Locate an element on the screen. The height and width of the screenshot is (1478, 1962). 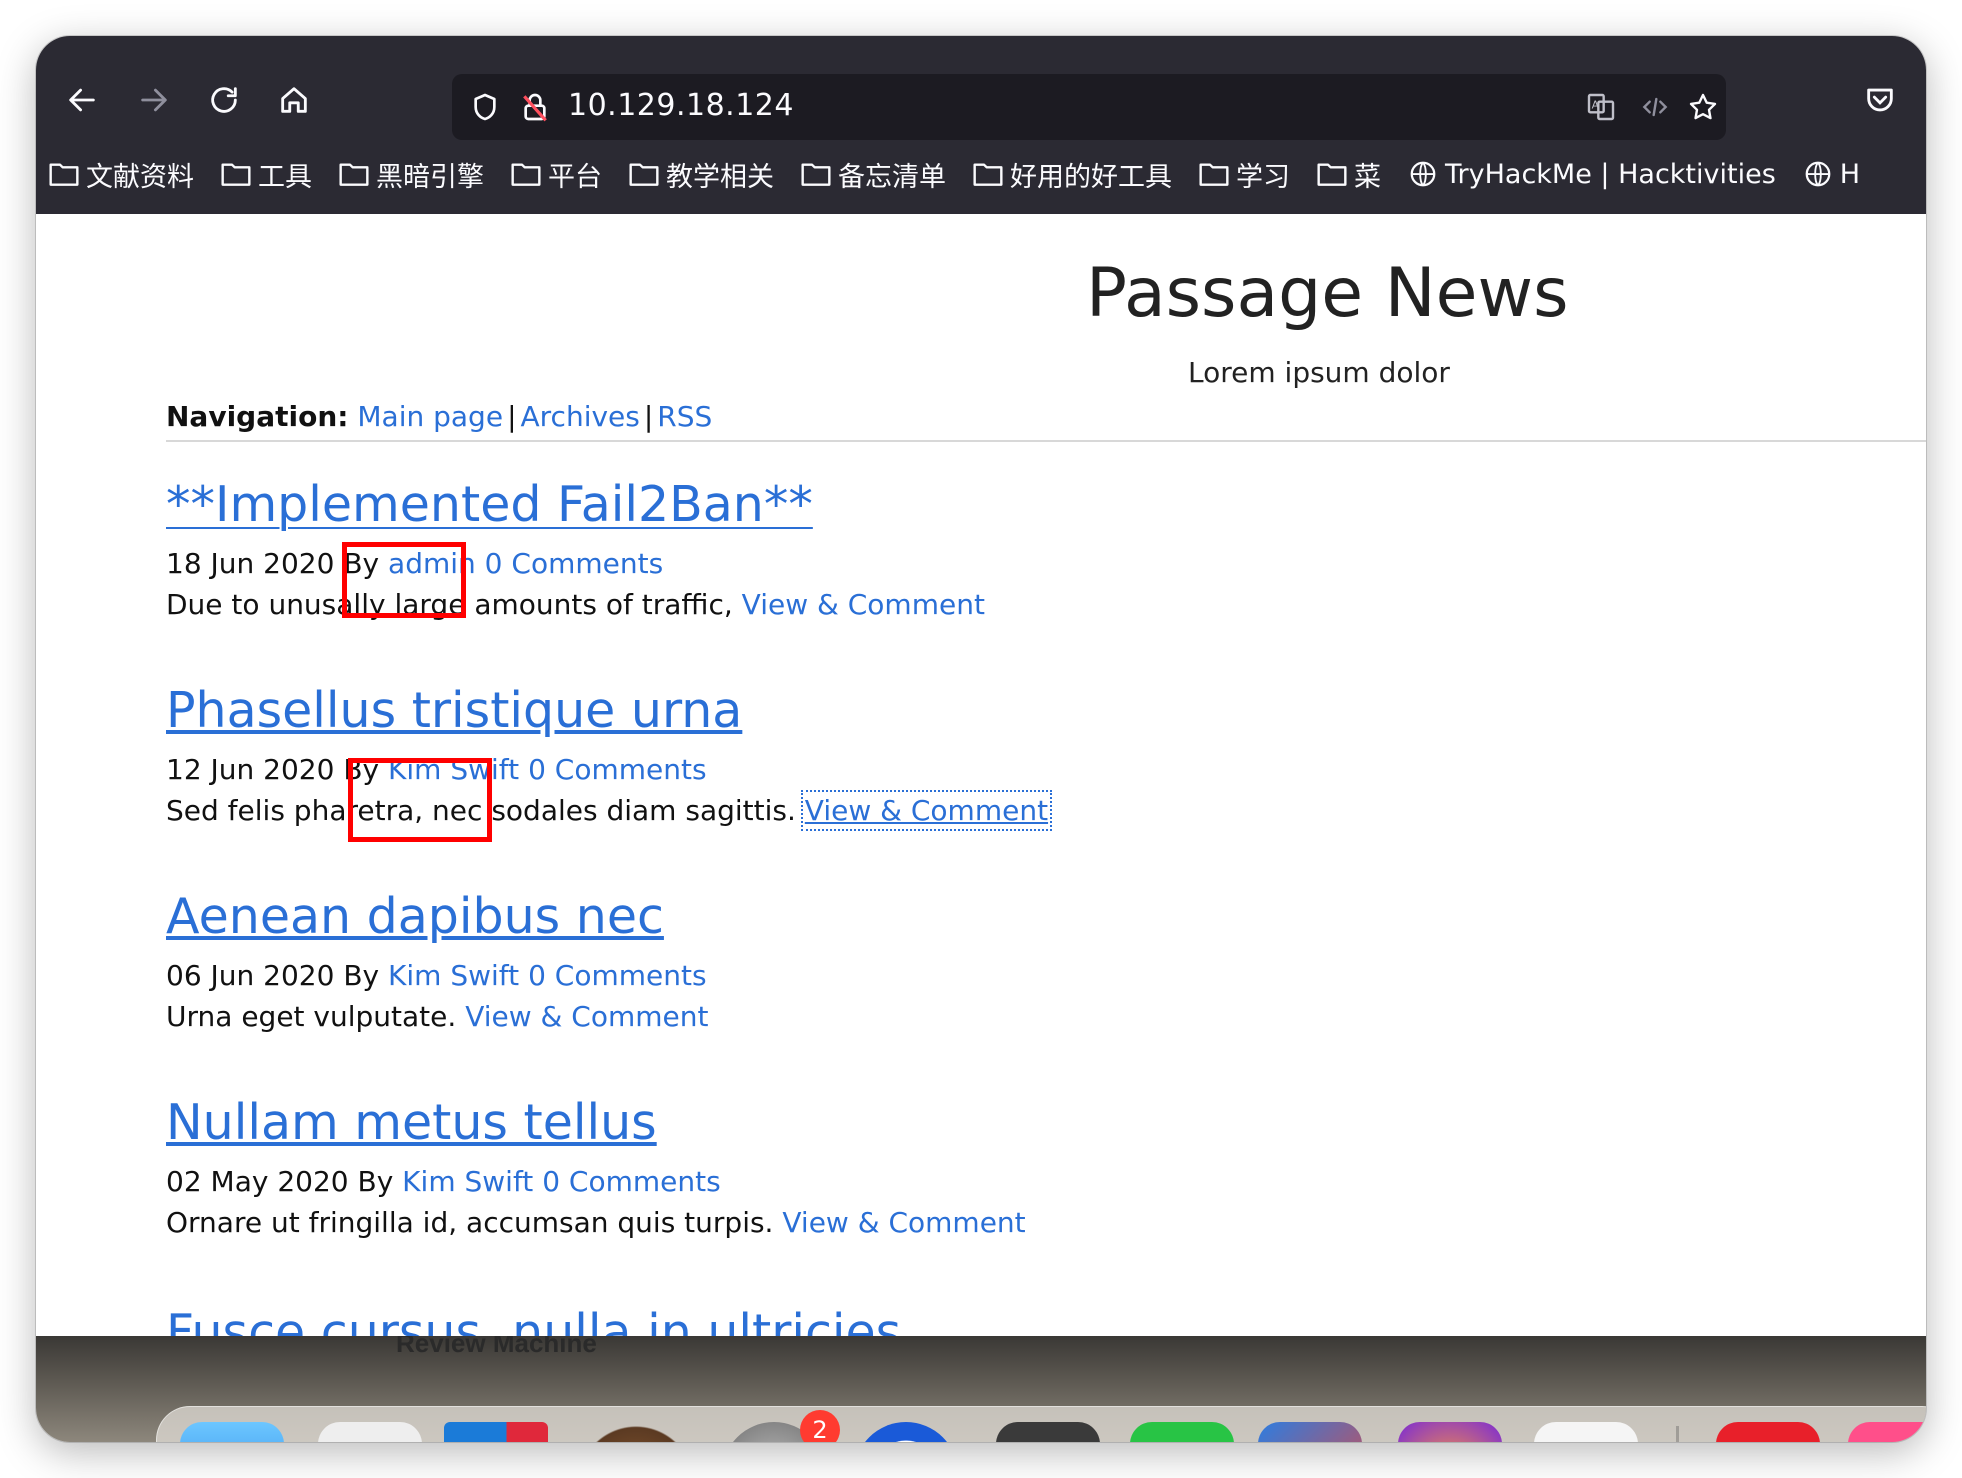
nav-archives-link: Archives is located at coordinates (580, 416).